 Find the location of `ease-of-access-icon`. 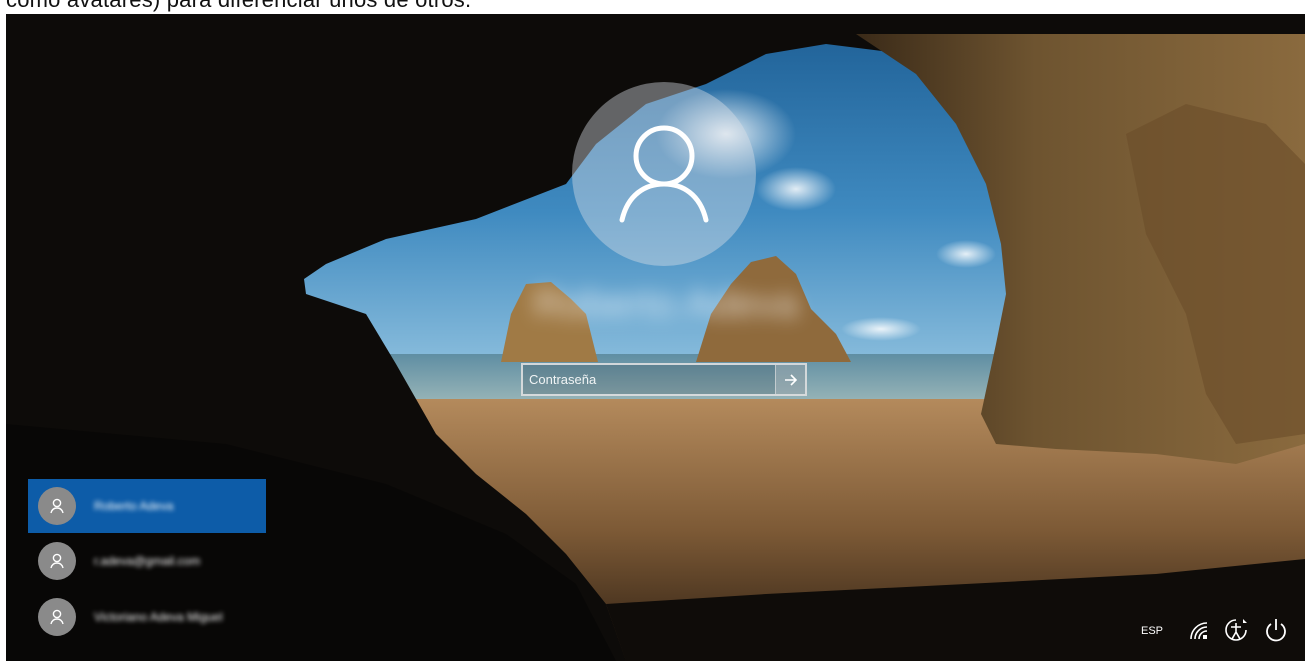

ease-of-access-icon is located at coordinates (1236, 630).